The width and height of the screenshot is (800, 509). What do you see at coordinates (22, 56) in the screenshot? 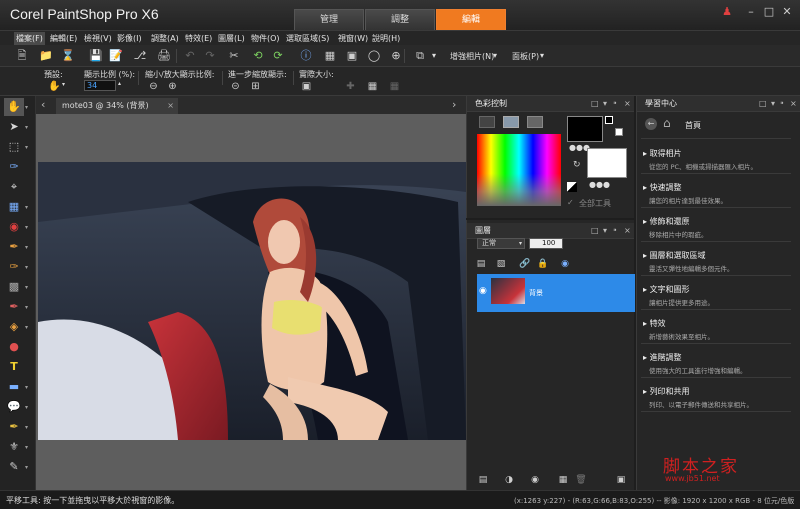
I see `new-file-icon: 🗎` at bounding box center [22, 56].